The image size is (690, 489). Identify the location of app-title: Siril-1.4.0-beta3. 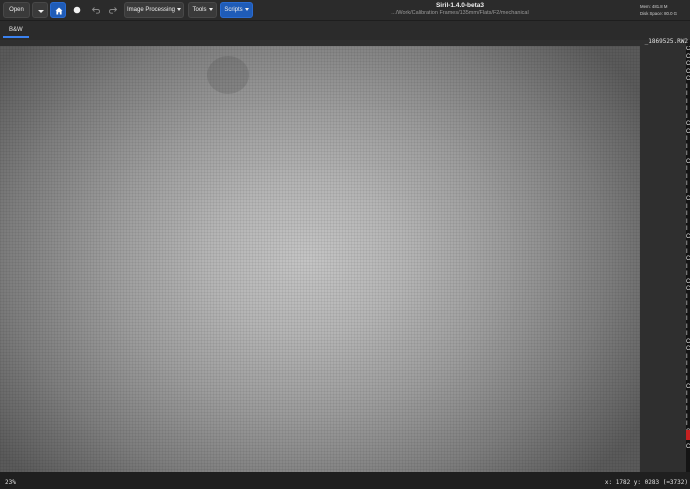
(460, 5).